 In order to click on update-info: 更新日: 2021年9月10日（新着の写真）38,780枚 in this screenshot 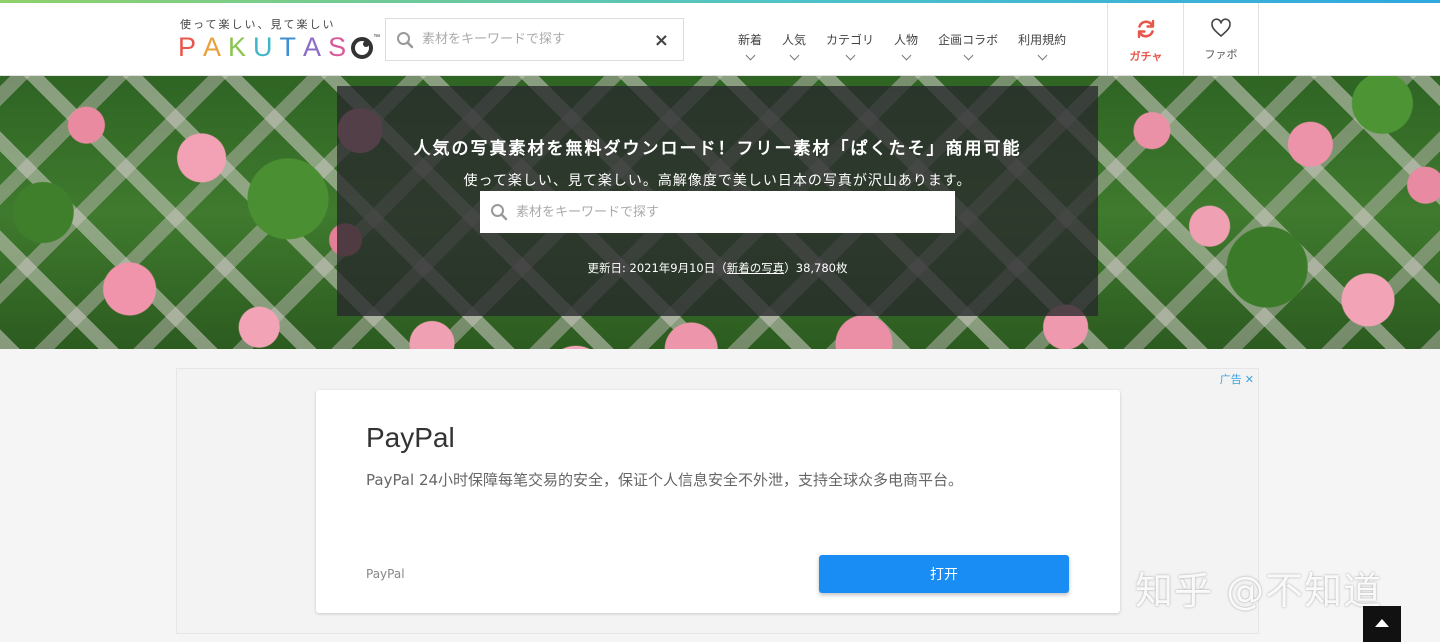, I will do `click(717, 268)`.